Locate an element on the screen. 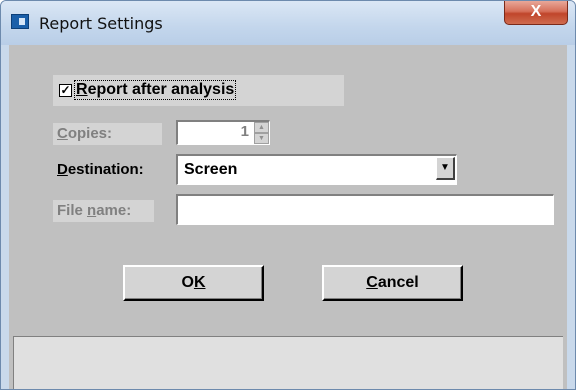  destination-value: Screen is located at coordinates (211, 169).